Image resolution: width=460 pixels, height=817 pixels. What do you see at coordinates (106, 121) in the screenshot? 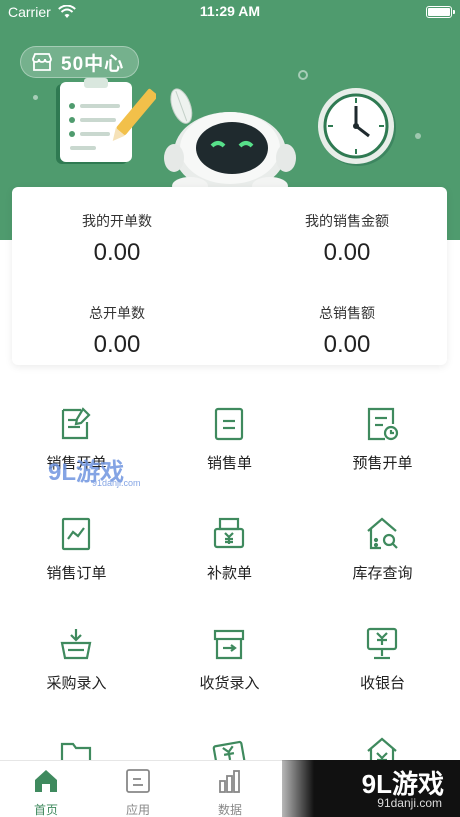
I see `clipboard-illustration` at bounding box center [106, 121].